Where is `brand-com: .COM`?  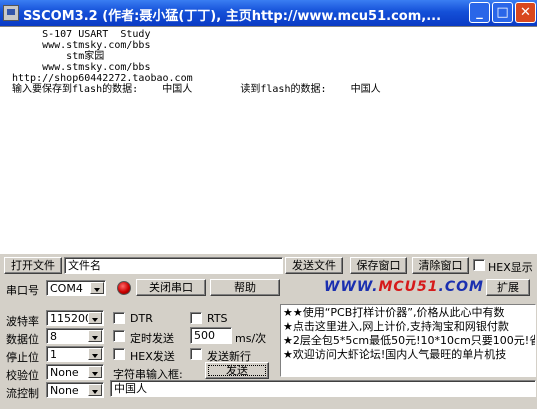 brand-com: .COM is located at coordinates (461, 287).